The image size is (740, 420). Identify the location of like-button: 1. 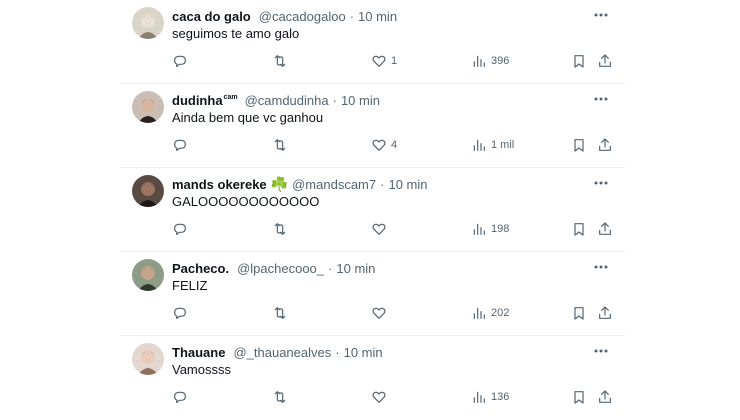
(384, 61).